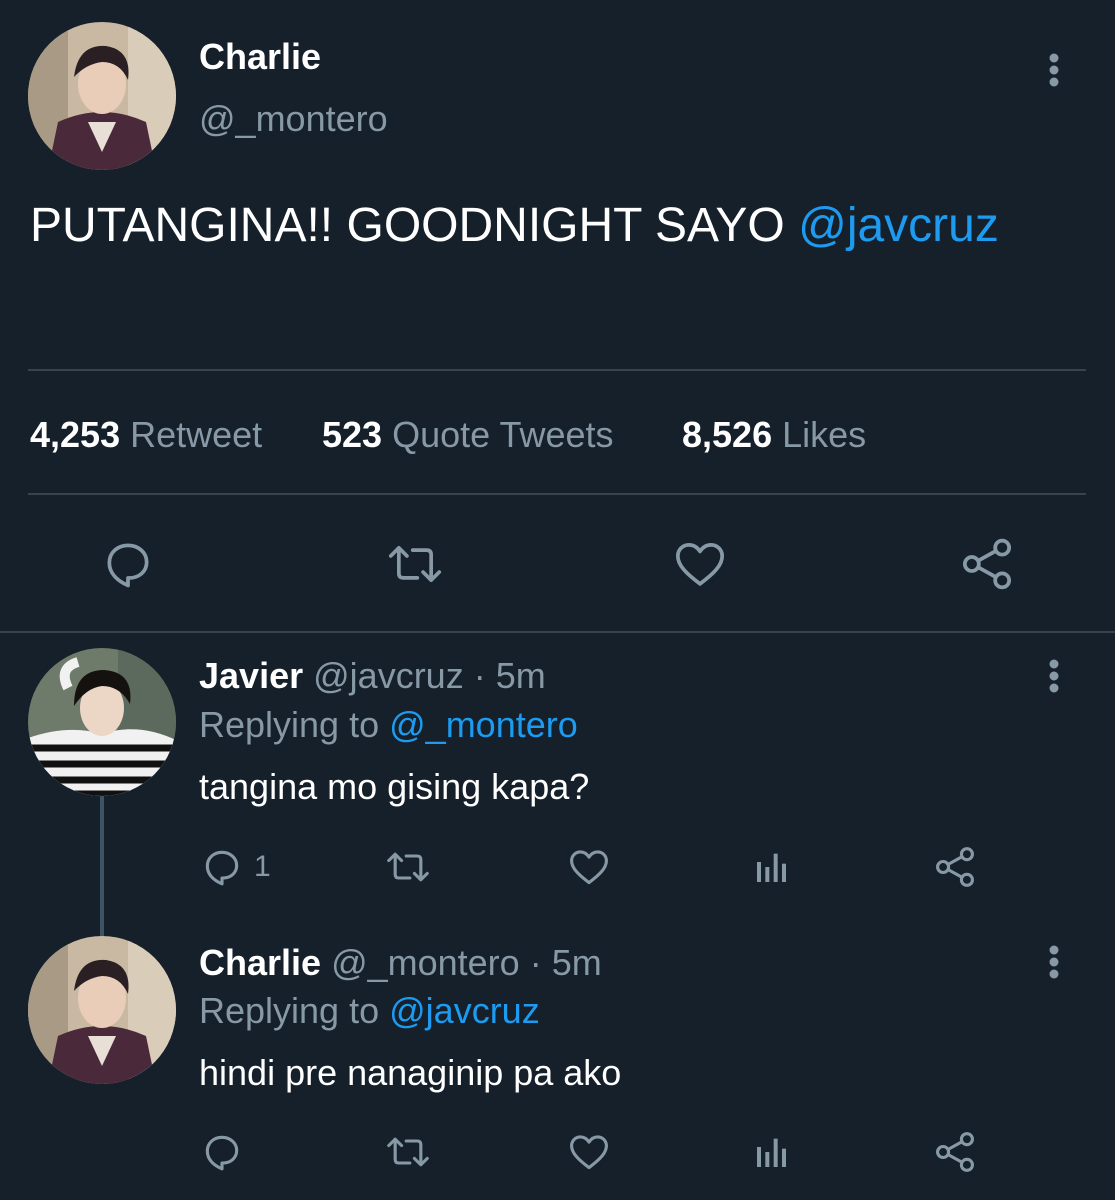  Describe the element at coordinates (414, 225) in the screenshot. I see `tweet-body: PUTANGINA!! GOODNIGHT SAYO` at that location.